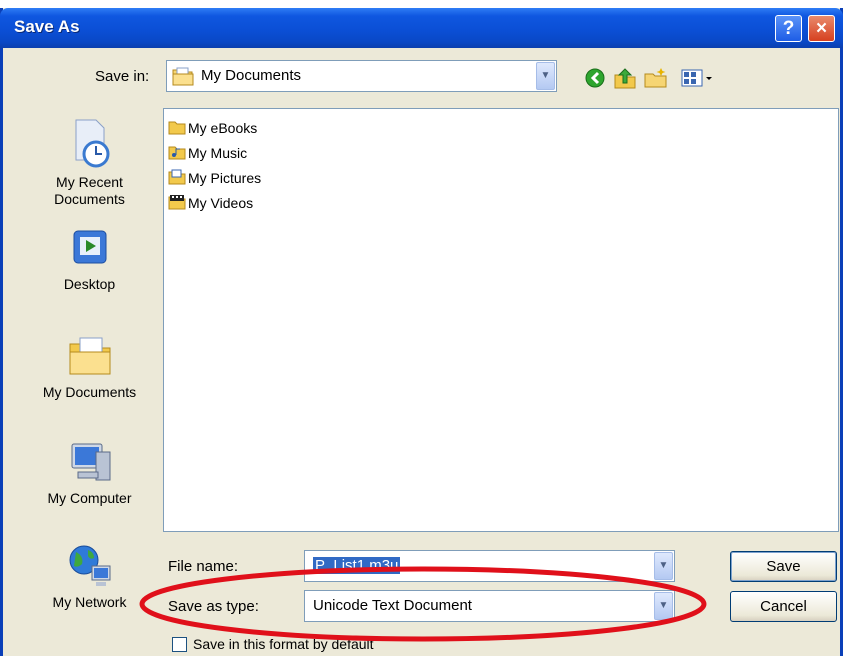  I want to click on places-label: My Documents, so click(89, 392).